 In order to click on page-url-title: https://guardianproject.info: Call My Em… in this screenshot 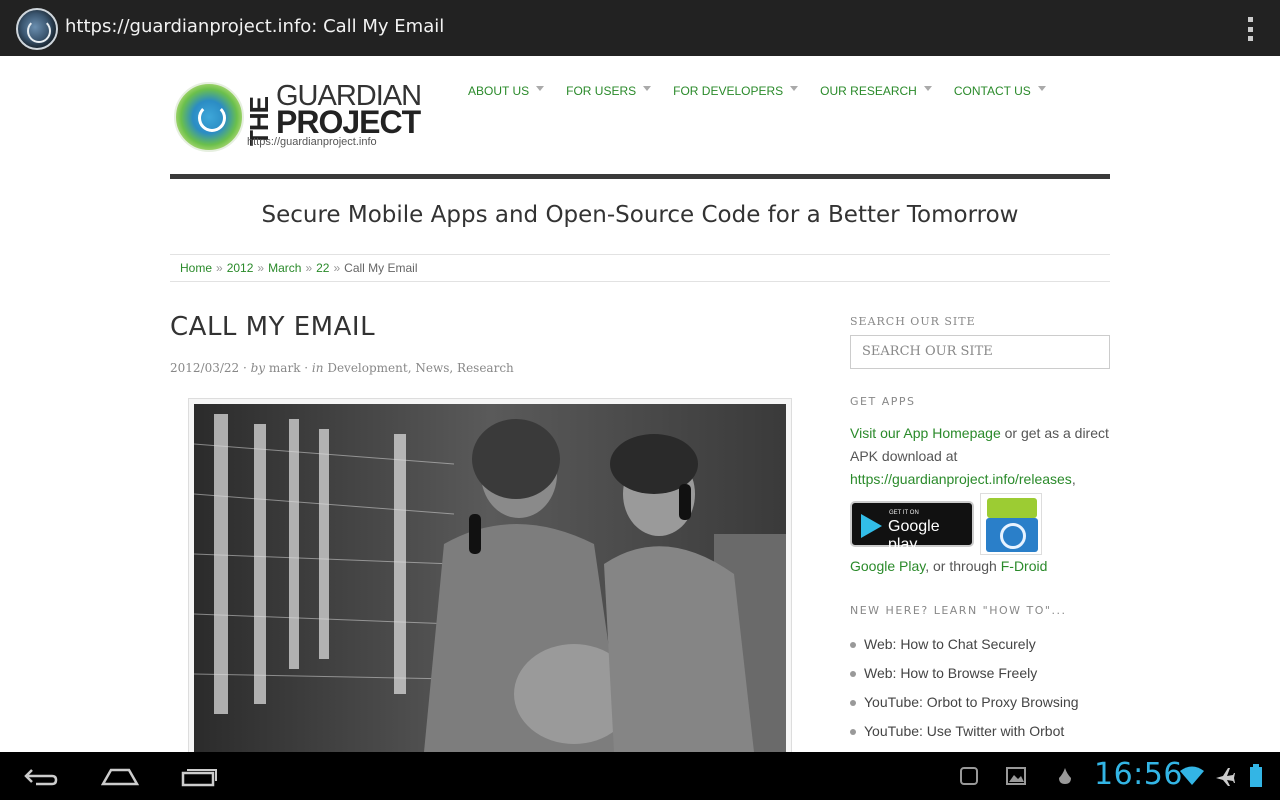, I will do `click(254, 26)`.